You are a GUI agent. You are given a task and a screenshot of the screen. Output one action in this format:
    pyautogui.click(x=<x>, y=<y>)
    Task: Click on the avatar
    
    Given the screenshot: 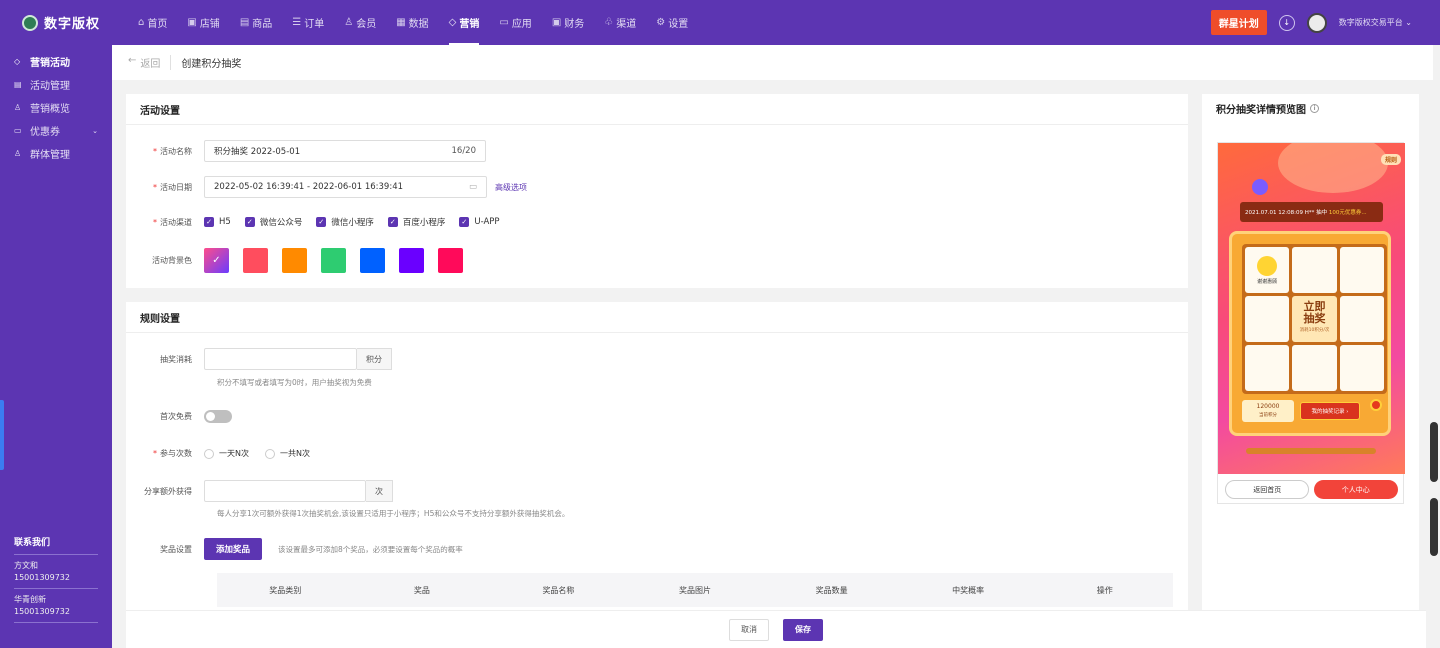 What is the action you would take?
    pyautogui.click(x=1316, y=22)
    